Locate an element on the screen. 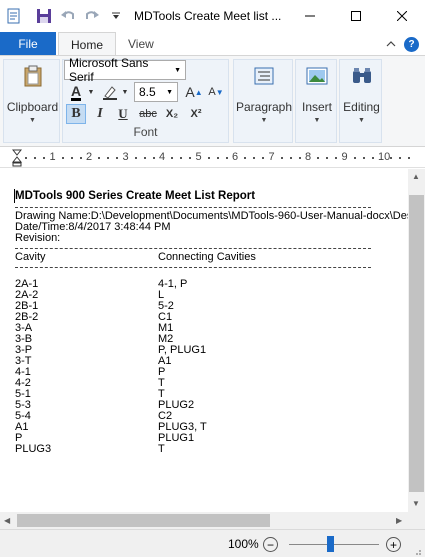 Image resolution: width=425 pixels, height=557 pixels. resize-grip-icon is located at coordinates (417, 551).